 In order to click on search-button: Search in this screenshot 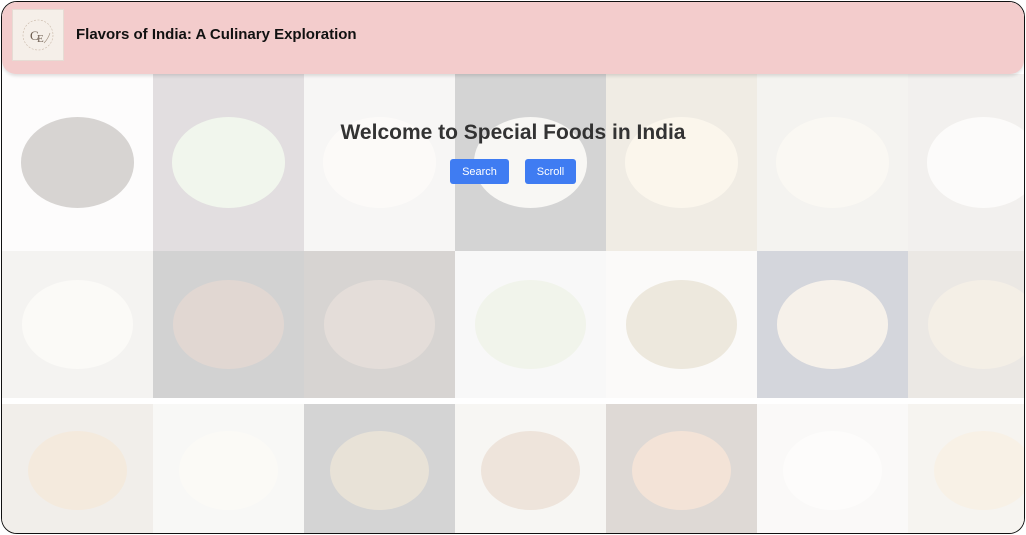, I will do `click(479, 171)`.